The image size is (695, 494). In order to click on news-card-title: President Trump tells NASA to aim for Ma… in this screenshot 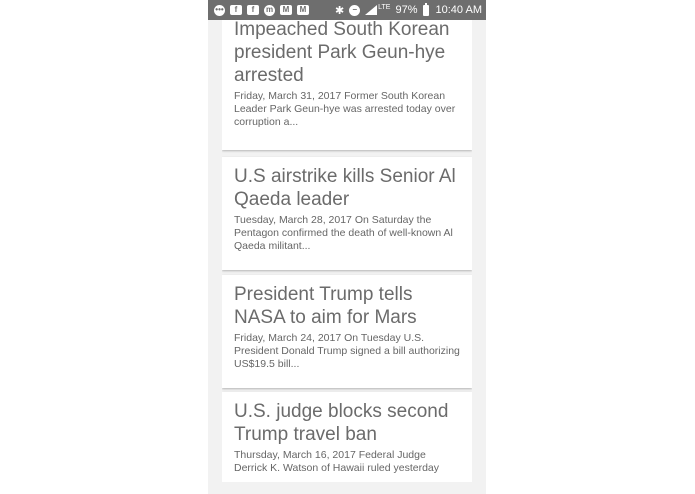, I will do `click(325, 306)`.